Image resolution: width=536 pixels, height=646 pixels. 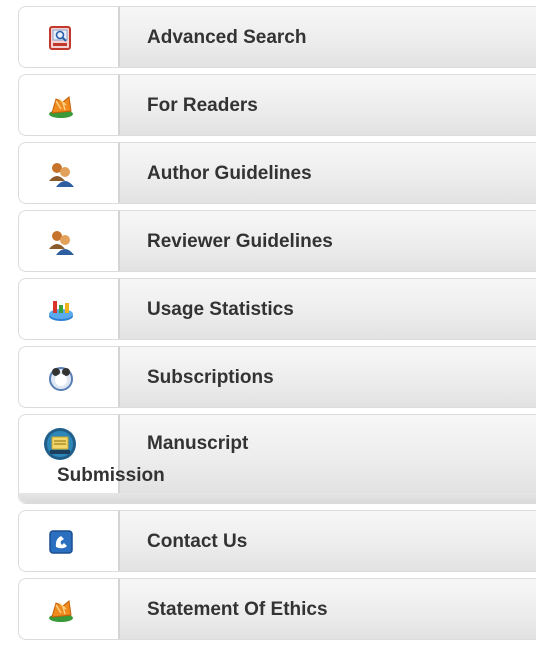 What do you see at coordinates (197, 541) in the screenshot?
I see `menu-item-label: Contact Us` at bounding box center [197, 541].